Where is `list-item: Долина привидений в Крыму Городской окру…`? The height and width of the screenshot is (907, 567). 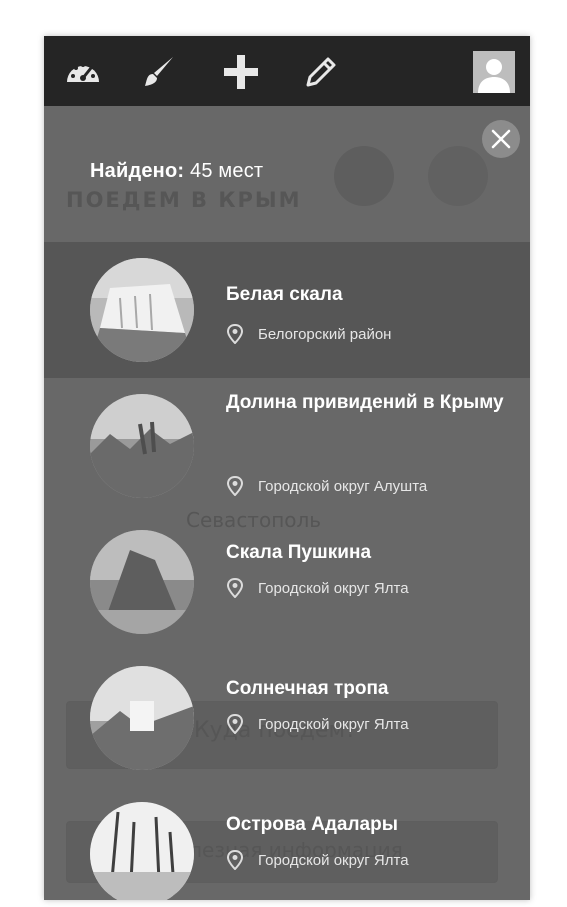
list-item: Долина привидений в Крыму Городской окру… is located at coordinates (287, 446).